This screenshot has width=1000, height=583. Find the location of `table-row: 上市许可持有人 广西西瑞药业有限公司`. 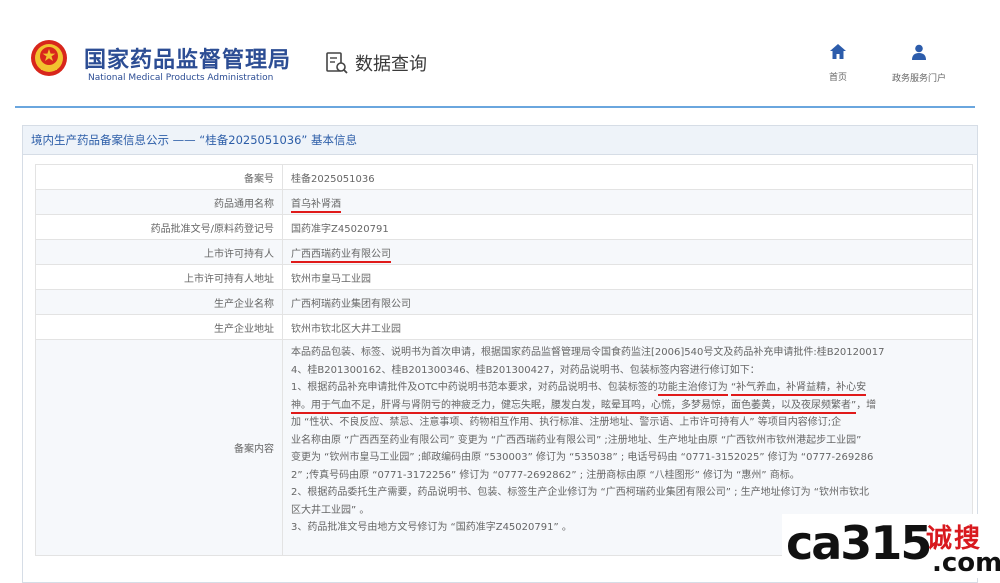

table-row: 上市许可持有人 广西西瑞药业有限公司 is located at coordinates (504, 252).